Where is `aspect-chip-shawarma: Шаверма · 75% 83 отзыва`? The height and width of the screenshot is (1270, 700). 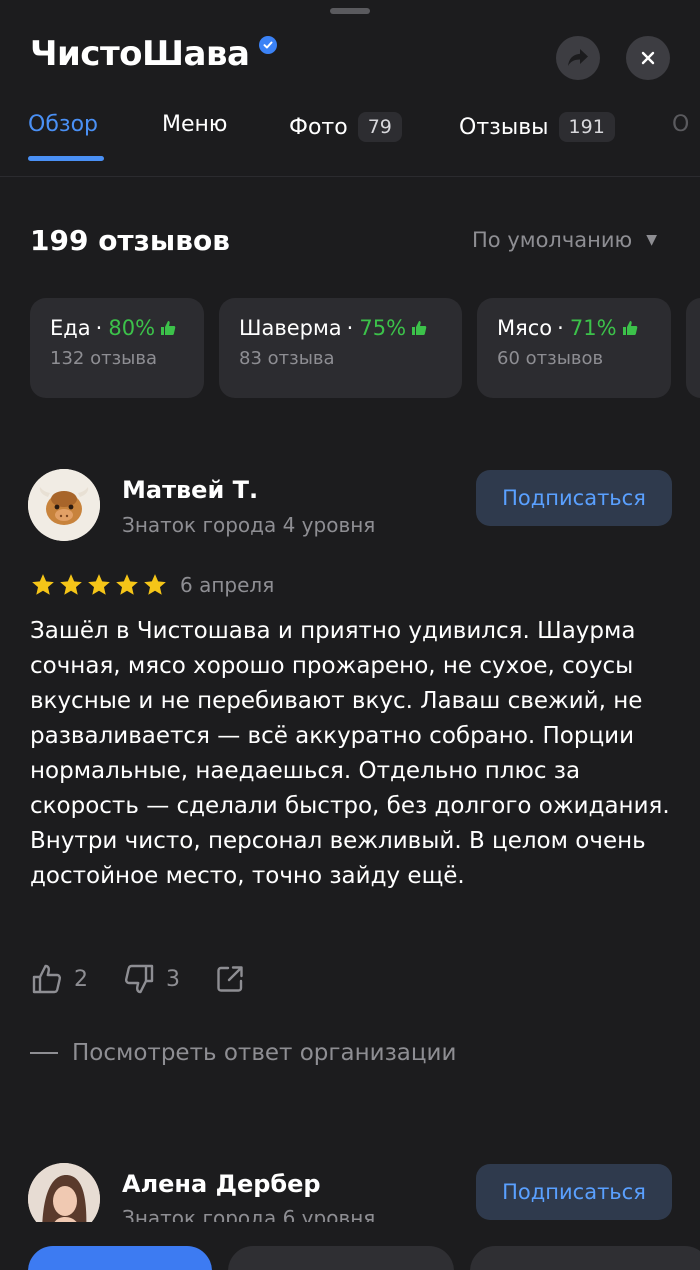 aspect-chip-shawarma: Шаверма · 75% 83 отзыва is located at coordinates (340, 348).